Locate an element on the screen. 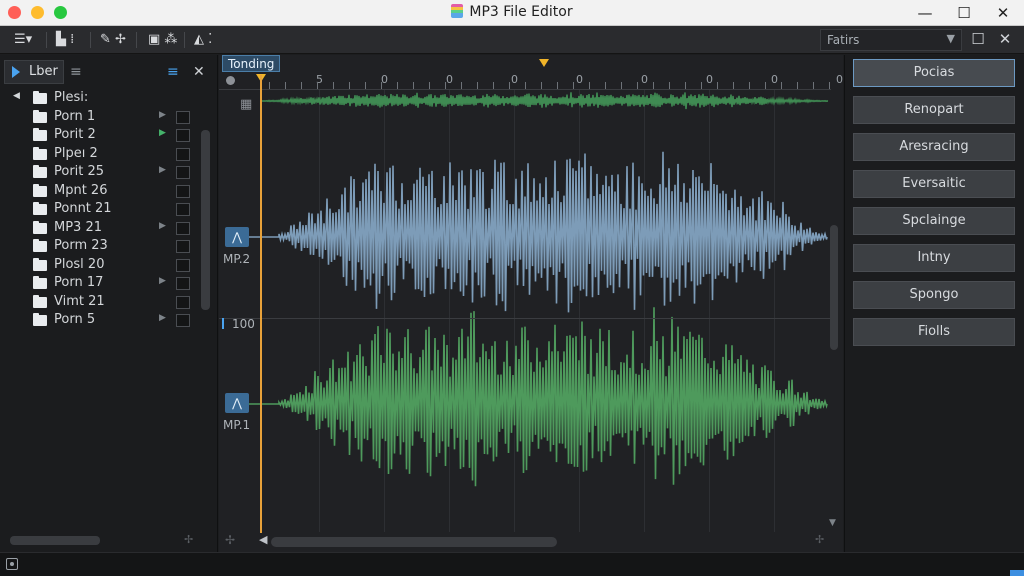 This screenshot has height=576, width=1024. effect-button-6: Intny is located at coordinates (934, 258).